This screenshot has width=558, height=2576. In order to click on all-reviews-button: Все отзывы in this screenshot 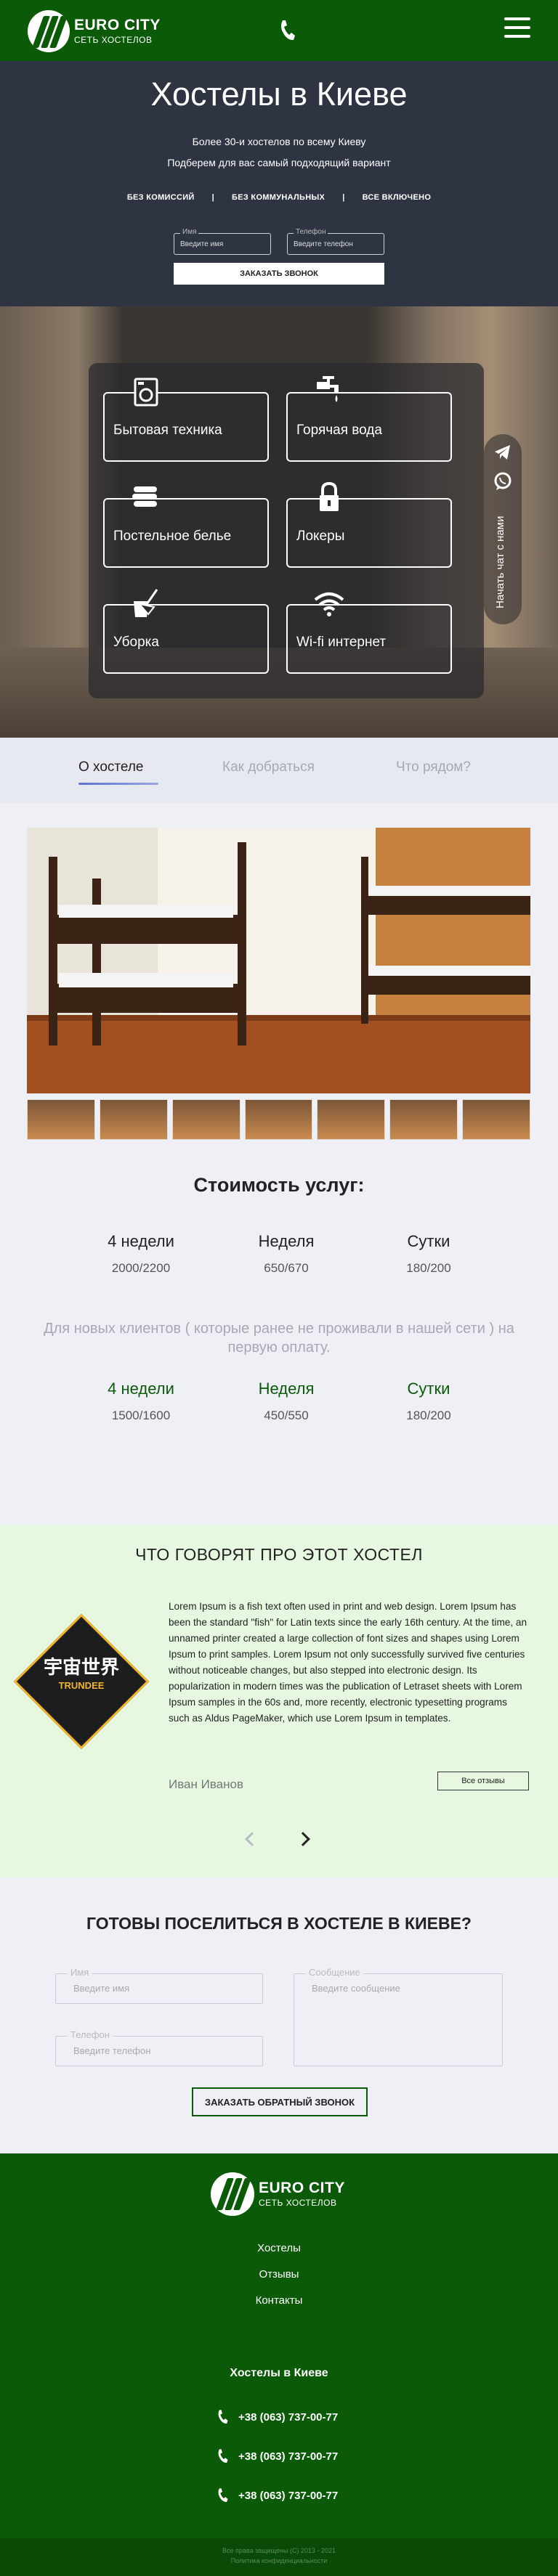, I will do `click(483, 1781)`.